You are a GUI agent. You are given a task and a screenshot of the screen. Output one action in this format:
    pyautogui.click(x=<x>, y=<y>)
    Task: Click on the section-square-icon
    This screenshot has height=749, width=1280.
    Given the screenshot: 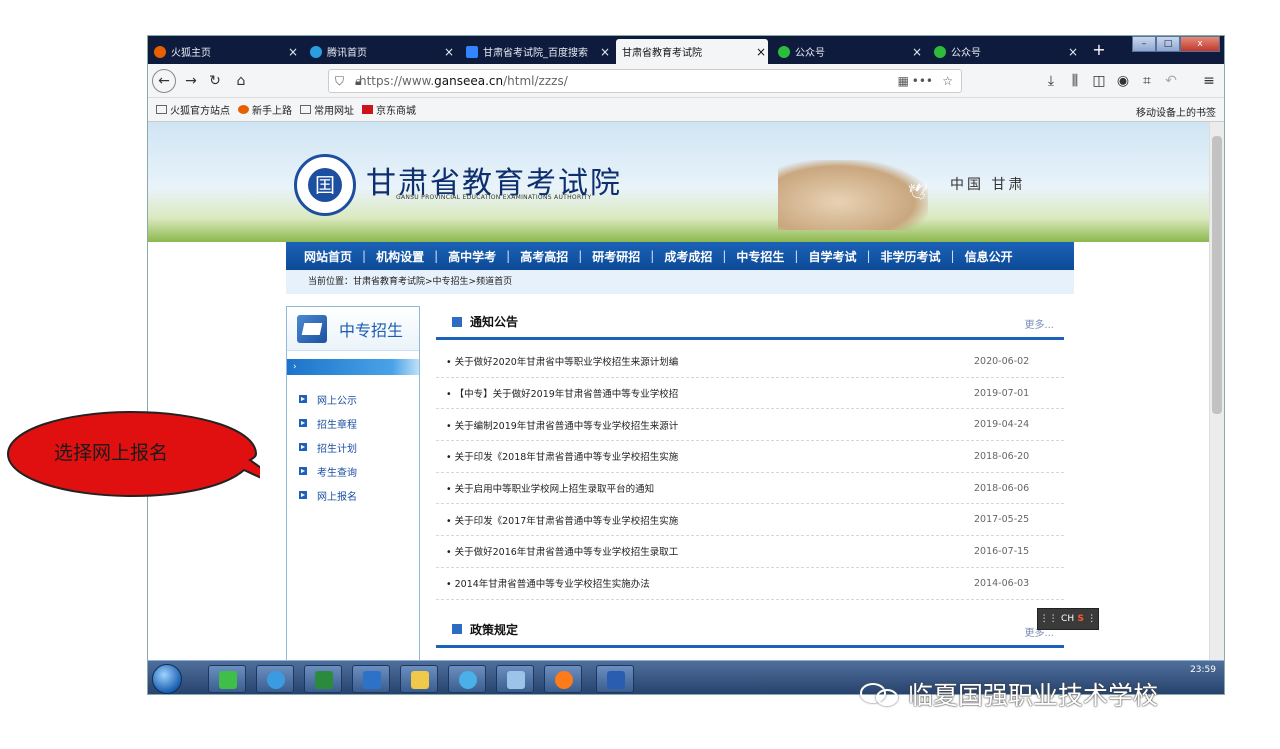 What is the action you would take?
    pyautogui.click(x=457, y=629)
    